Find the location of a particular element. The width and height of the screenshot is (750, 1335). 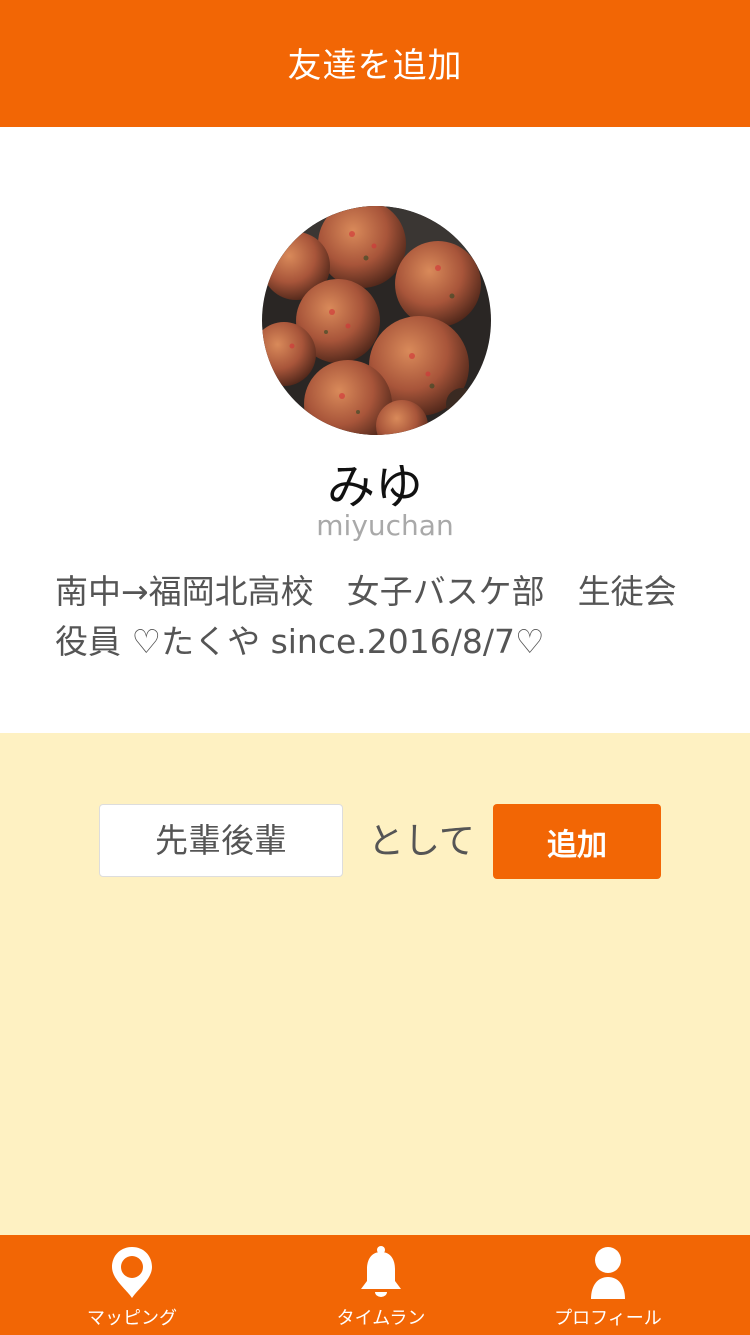

as-label: として is located at coordinates (421, 841).